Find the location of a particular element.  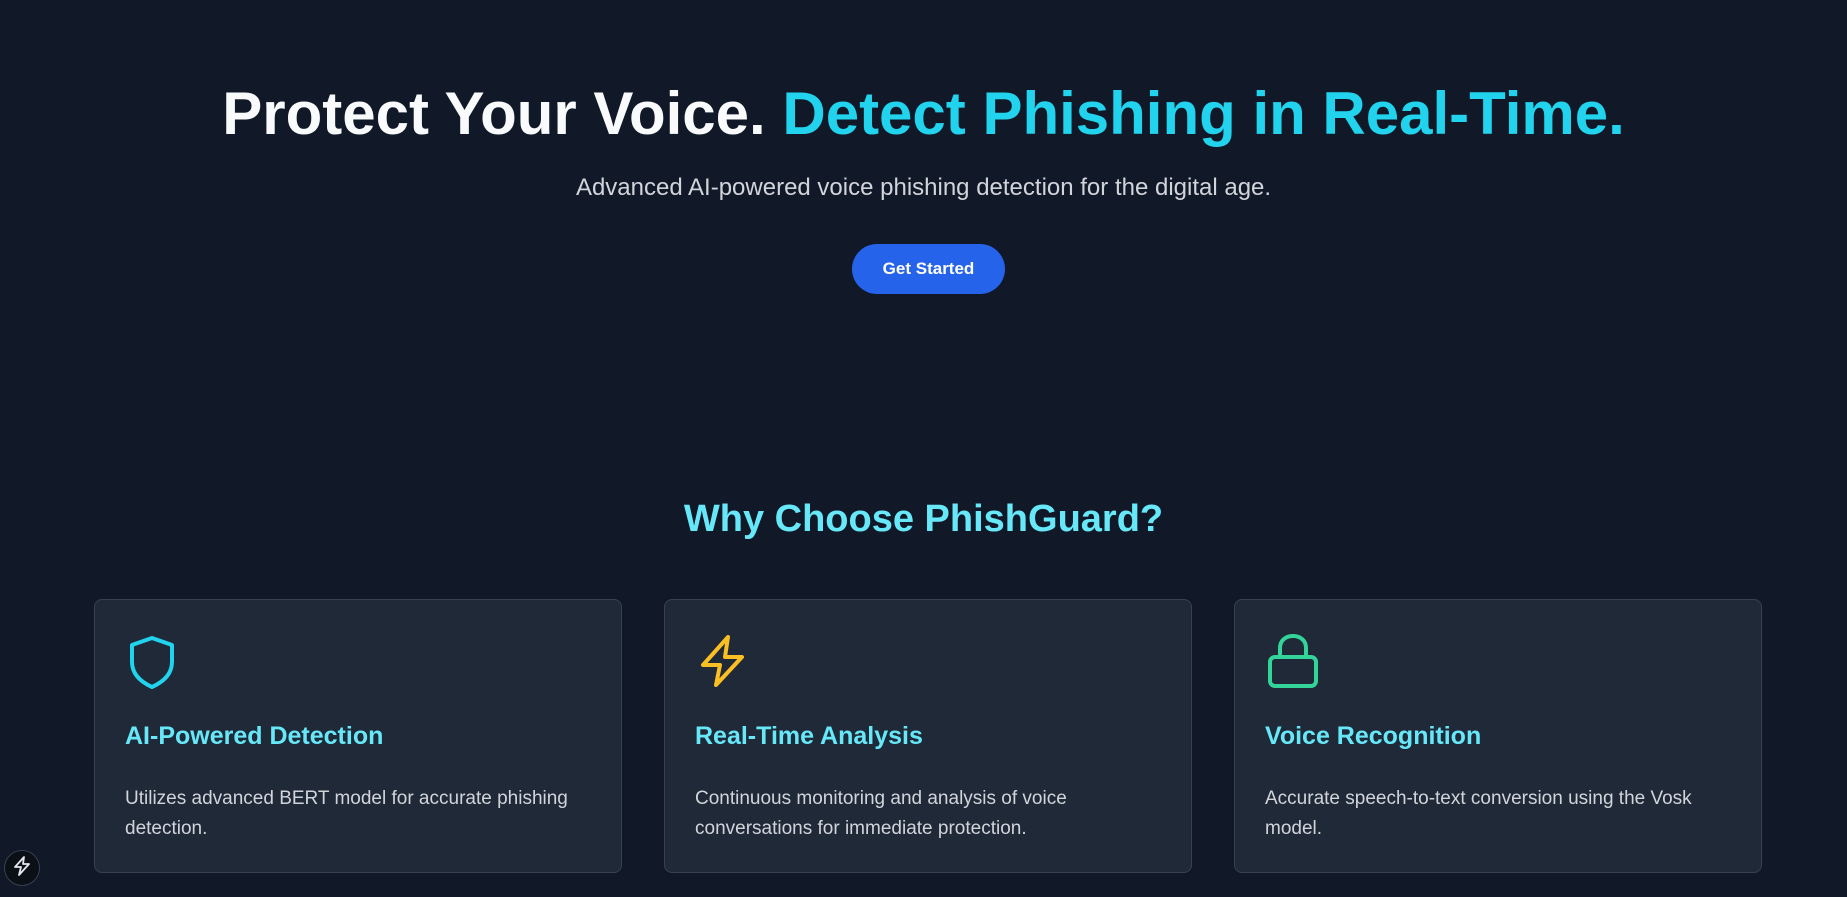

feature-title: Voice Recognition is located at coordinates (1373, 736).